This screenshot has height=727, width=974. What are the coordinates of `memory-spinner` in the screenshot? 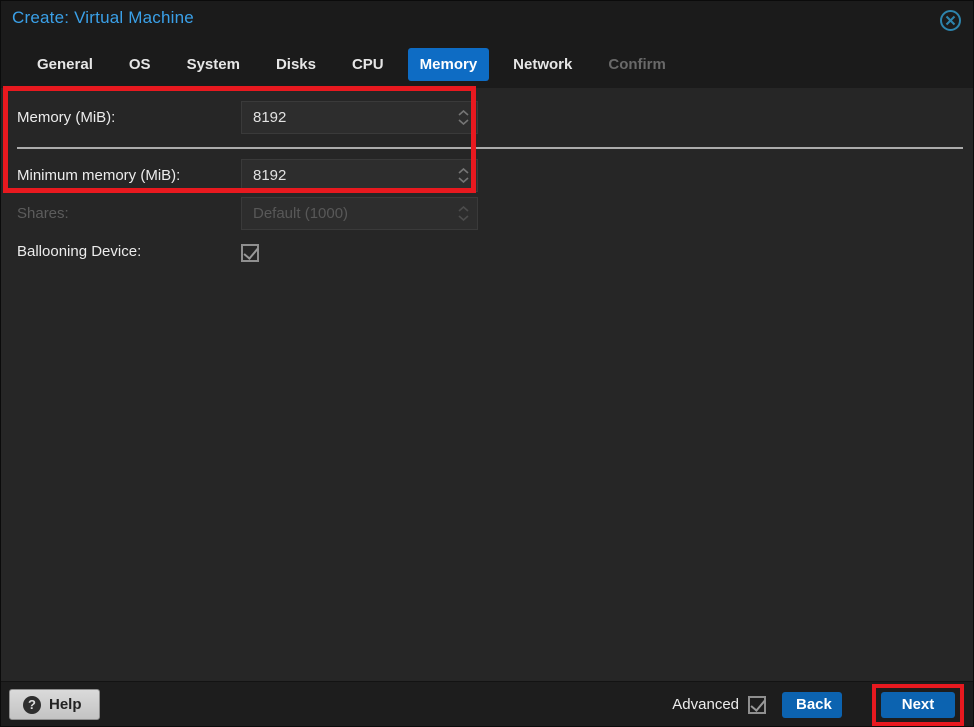 It's located at (463, 117).